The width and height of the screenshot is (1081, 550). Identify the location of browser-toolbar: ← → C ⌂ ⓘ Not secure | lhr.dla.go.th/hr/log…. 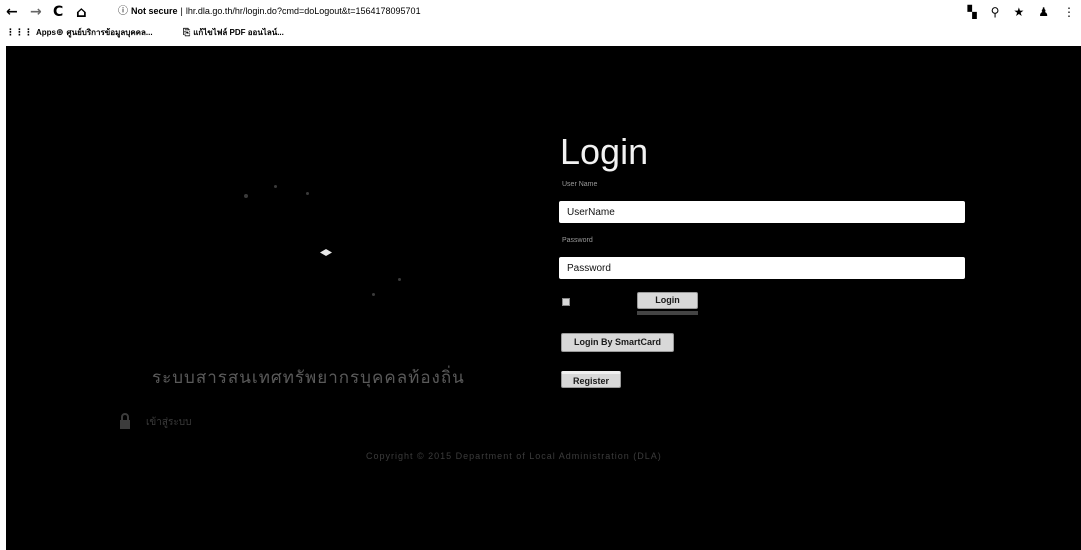
(540, 12).